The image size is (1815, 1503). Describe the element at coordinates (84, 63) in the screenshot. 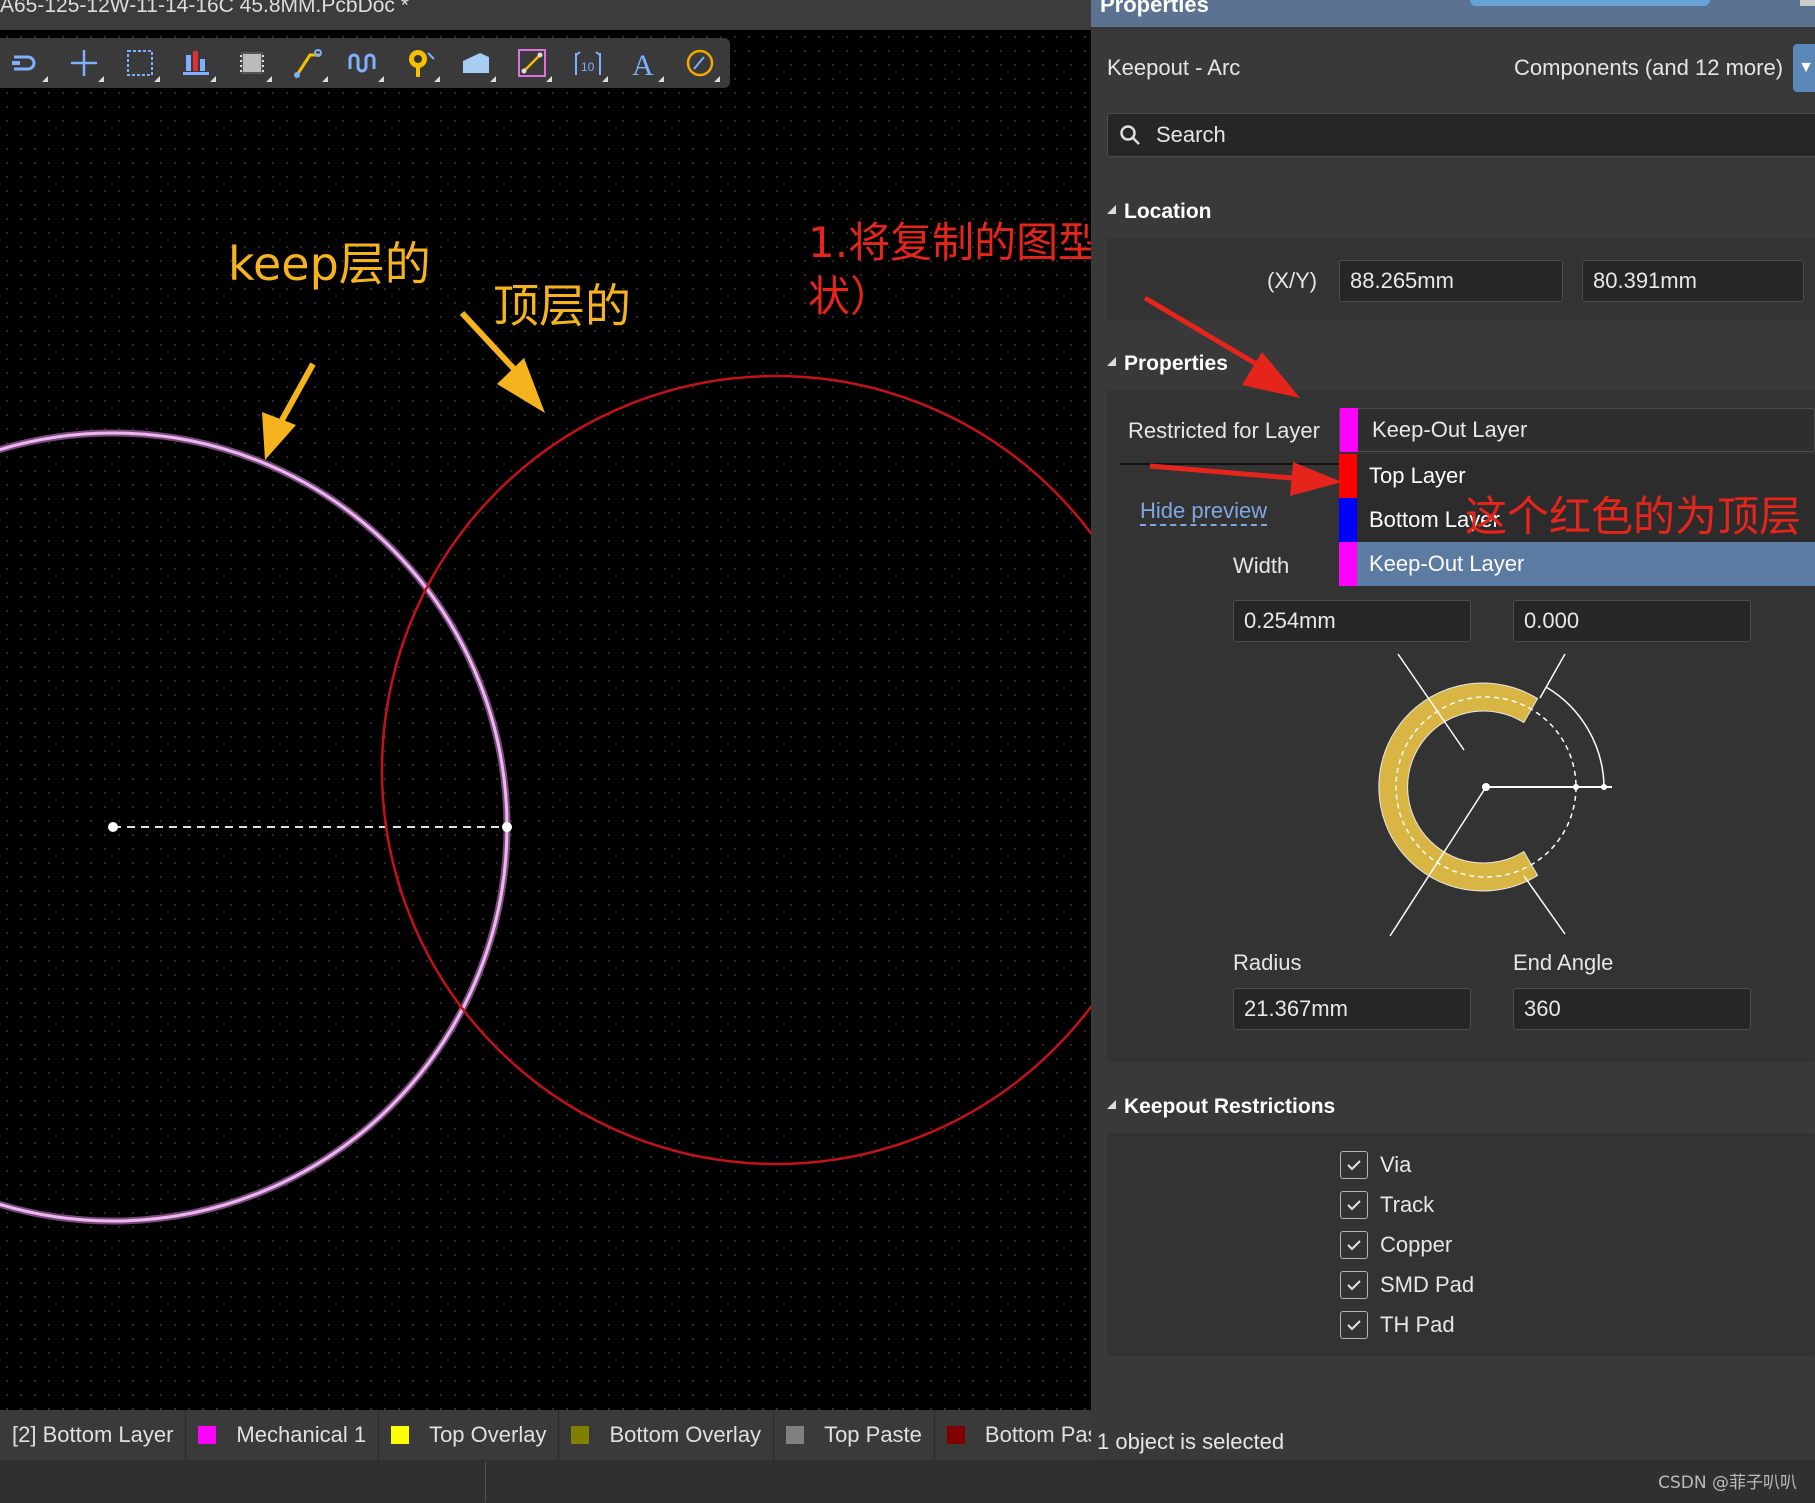

I see `crosshair-icon` at that location.